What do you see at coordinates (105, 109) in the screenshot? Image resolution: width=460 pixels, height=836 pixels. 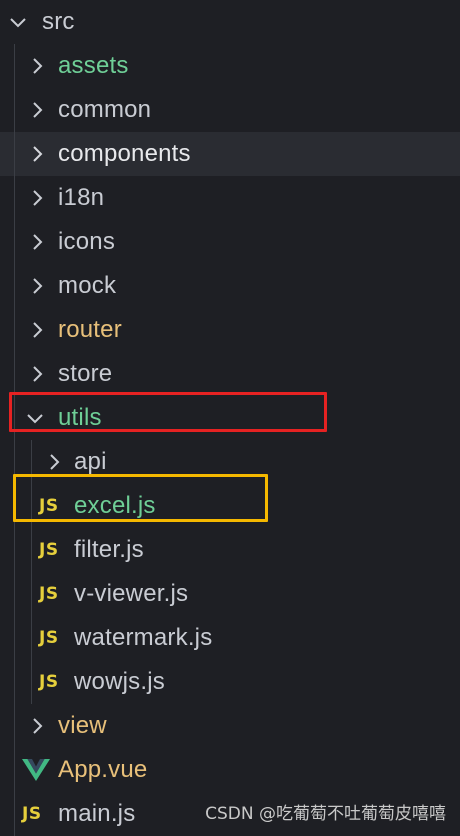 I see `tree-item-label: common` at bounding box center [105, 109].